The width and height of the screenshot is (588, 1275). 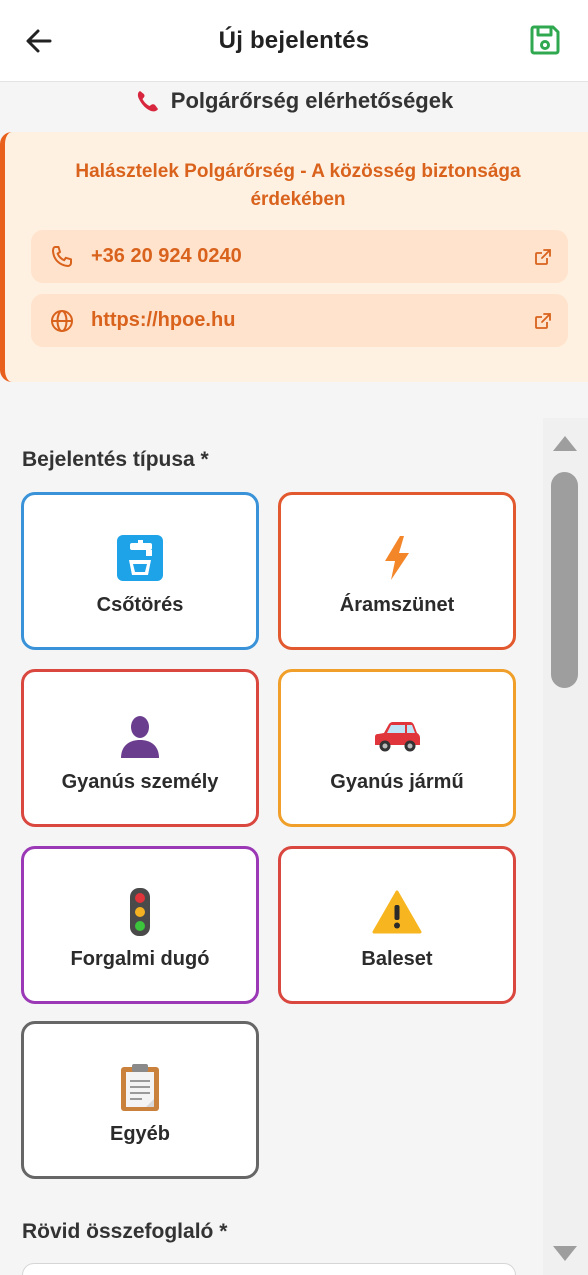 I want to click on type-card-baleset: Baleset, so click(x=397, y=925).